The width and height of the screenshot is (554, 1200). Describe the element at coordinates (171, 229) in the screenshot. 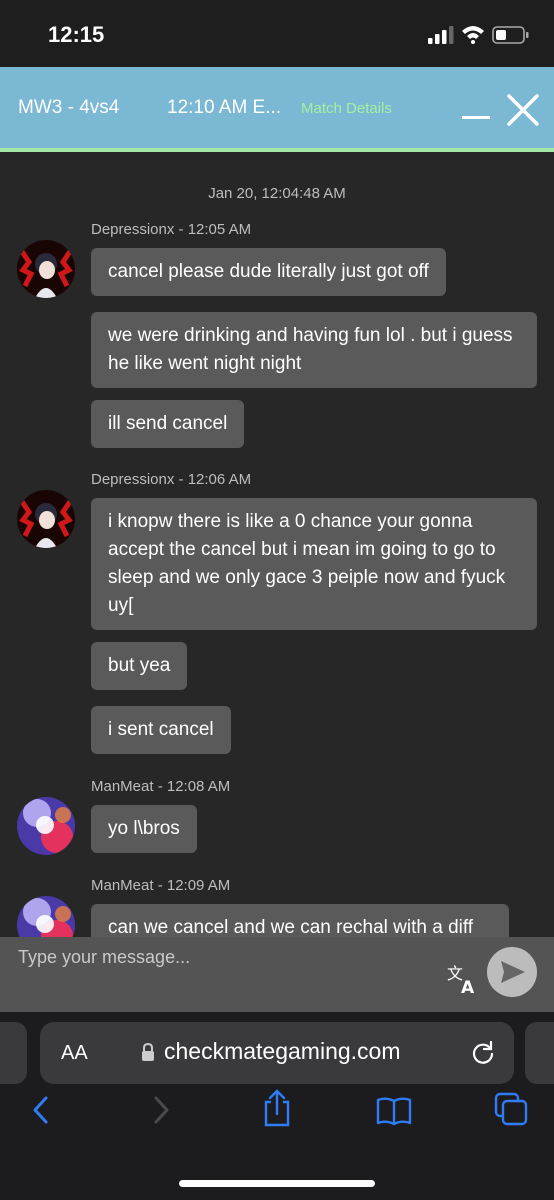

I see `message-sender: Depressionx - 12:05 AM` at that location.